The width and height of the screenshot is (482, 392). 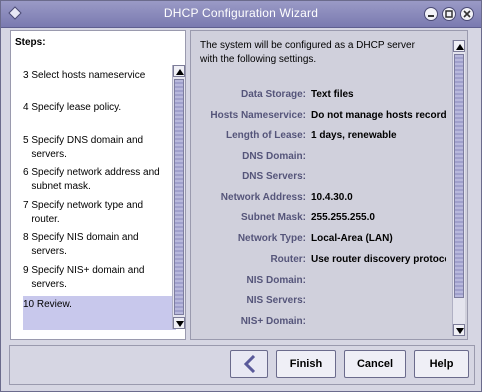 I want to click on field-label: Length of Lease:, so click(x=265, y=135).